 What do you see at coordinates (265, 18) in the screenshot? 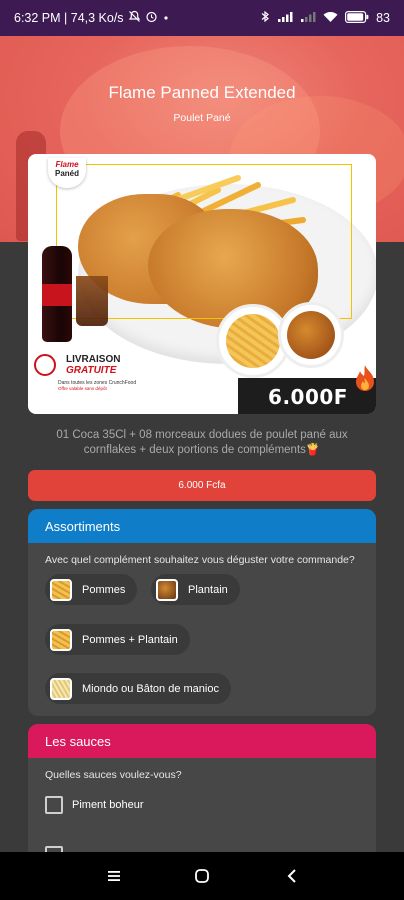
I see `bluetooth-icon` at bounding box center [265, 18].